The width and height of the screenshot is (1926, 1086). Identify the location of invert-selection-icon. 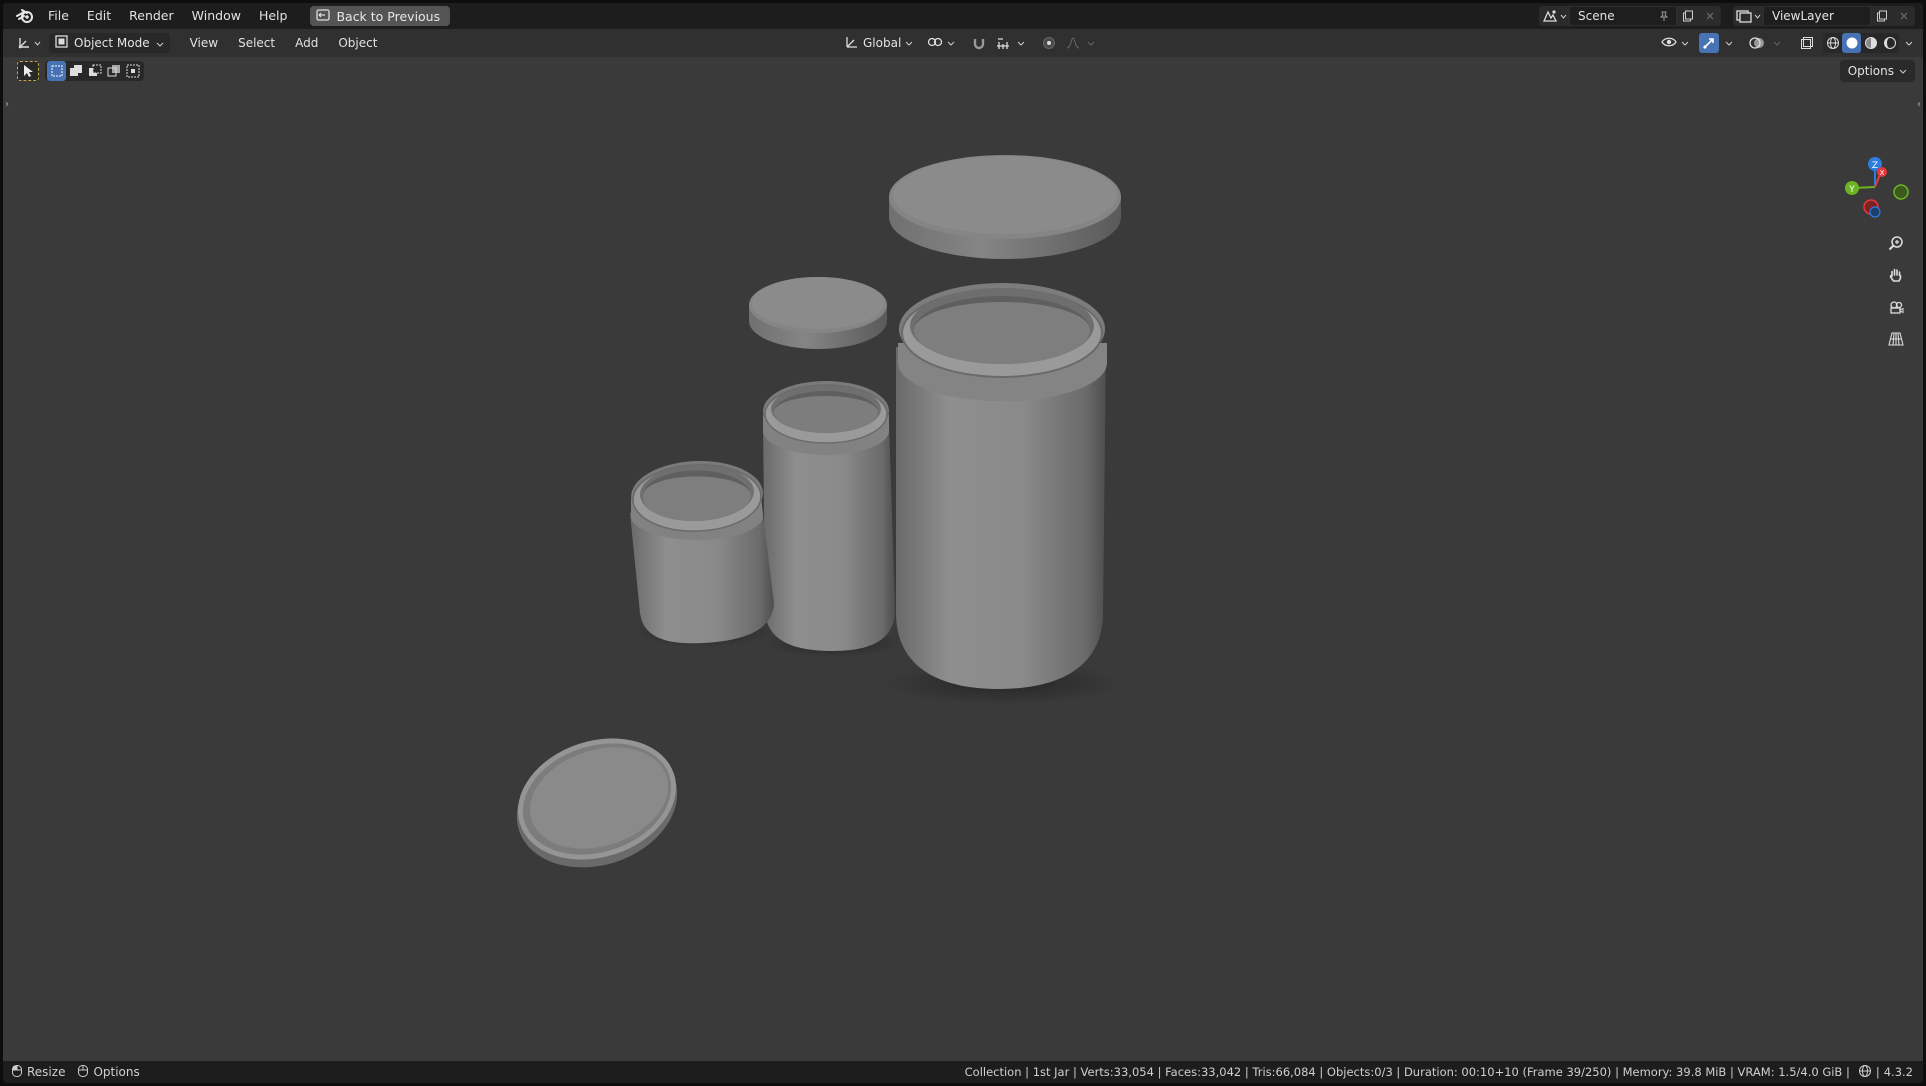
(113, 71).